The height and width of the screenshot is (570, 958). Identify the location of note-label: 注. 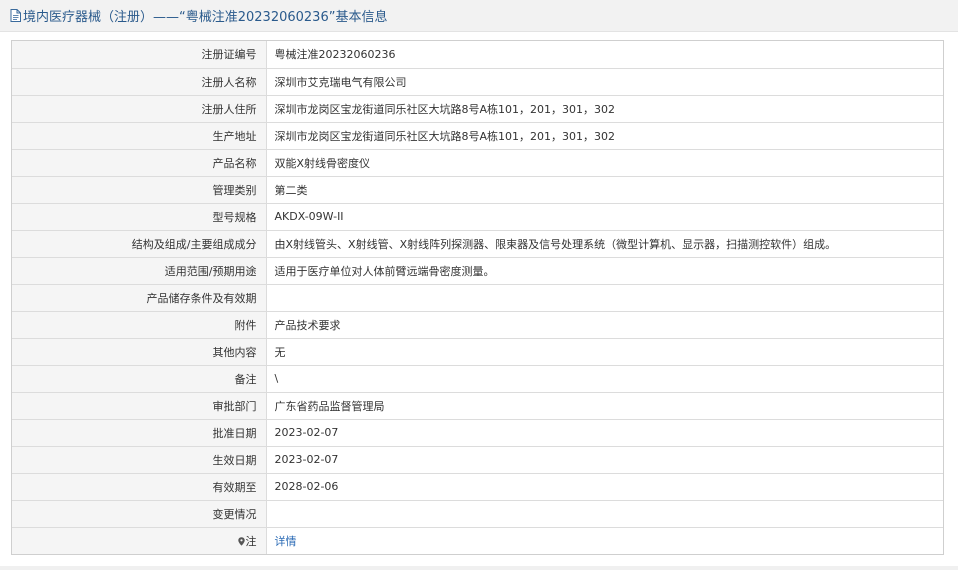
(251, 541).